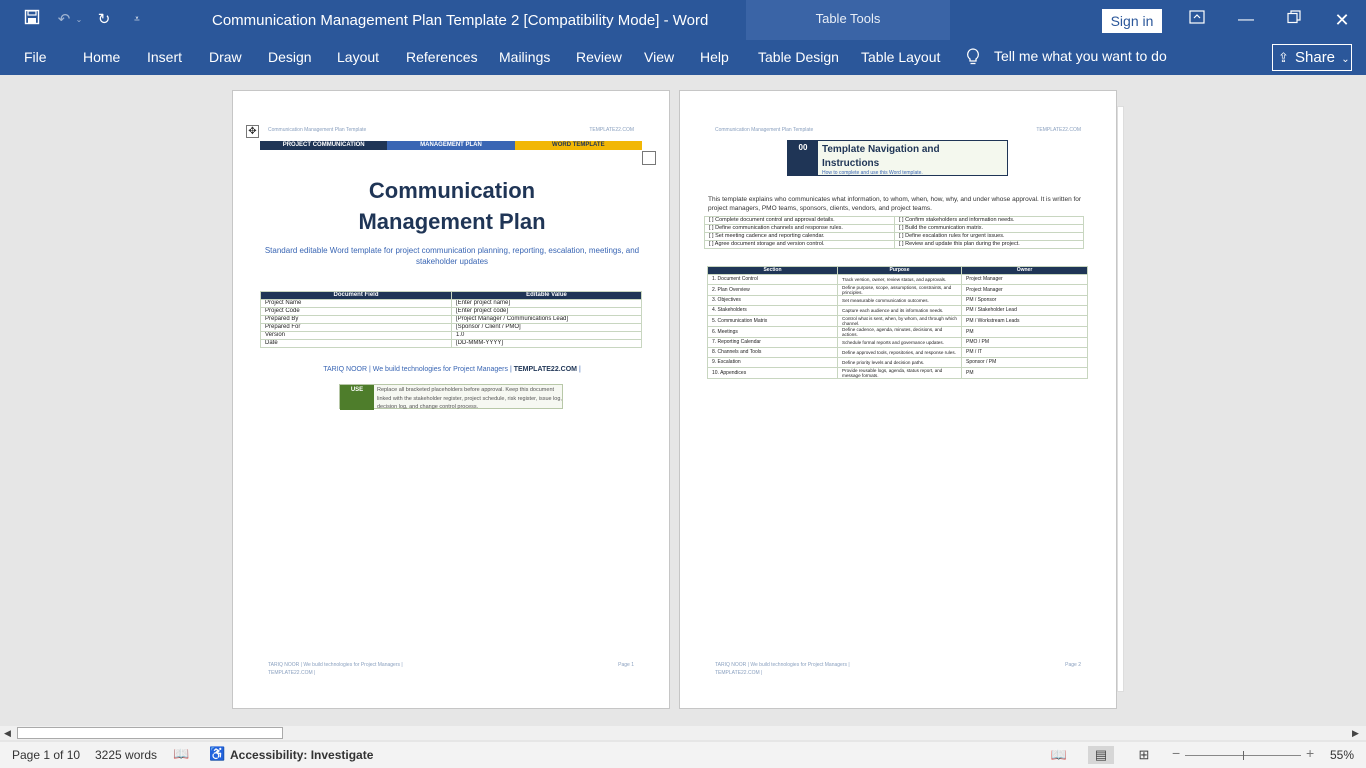 The height and width of the screenshot is (768, 1366). I want to click on section-owner: Sponsor / PM, so click(1024, 362).